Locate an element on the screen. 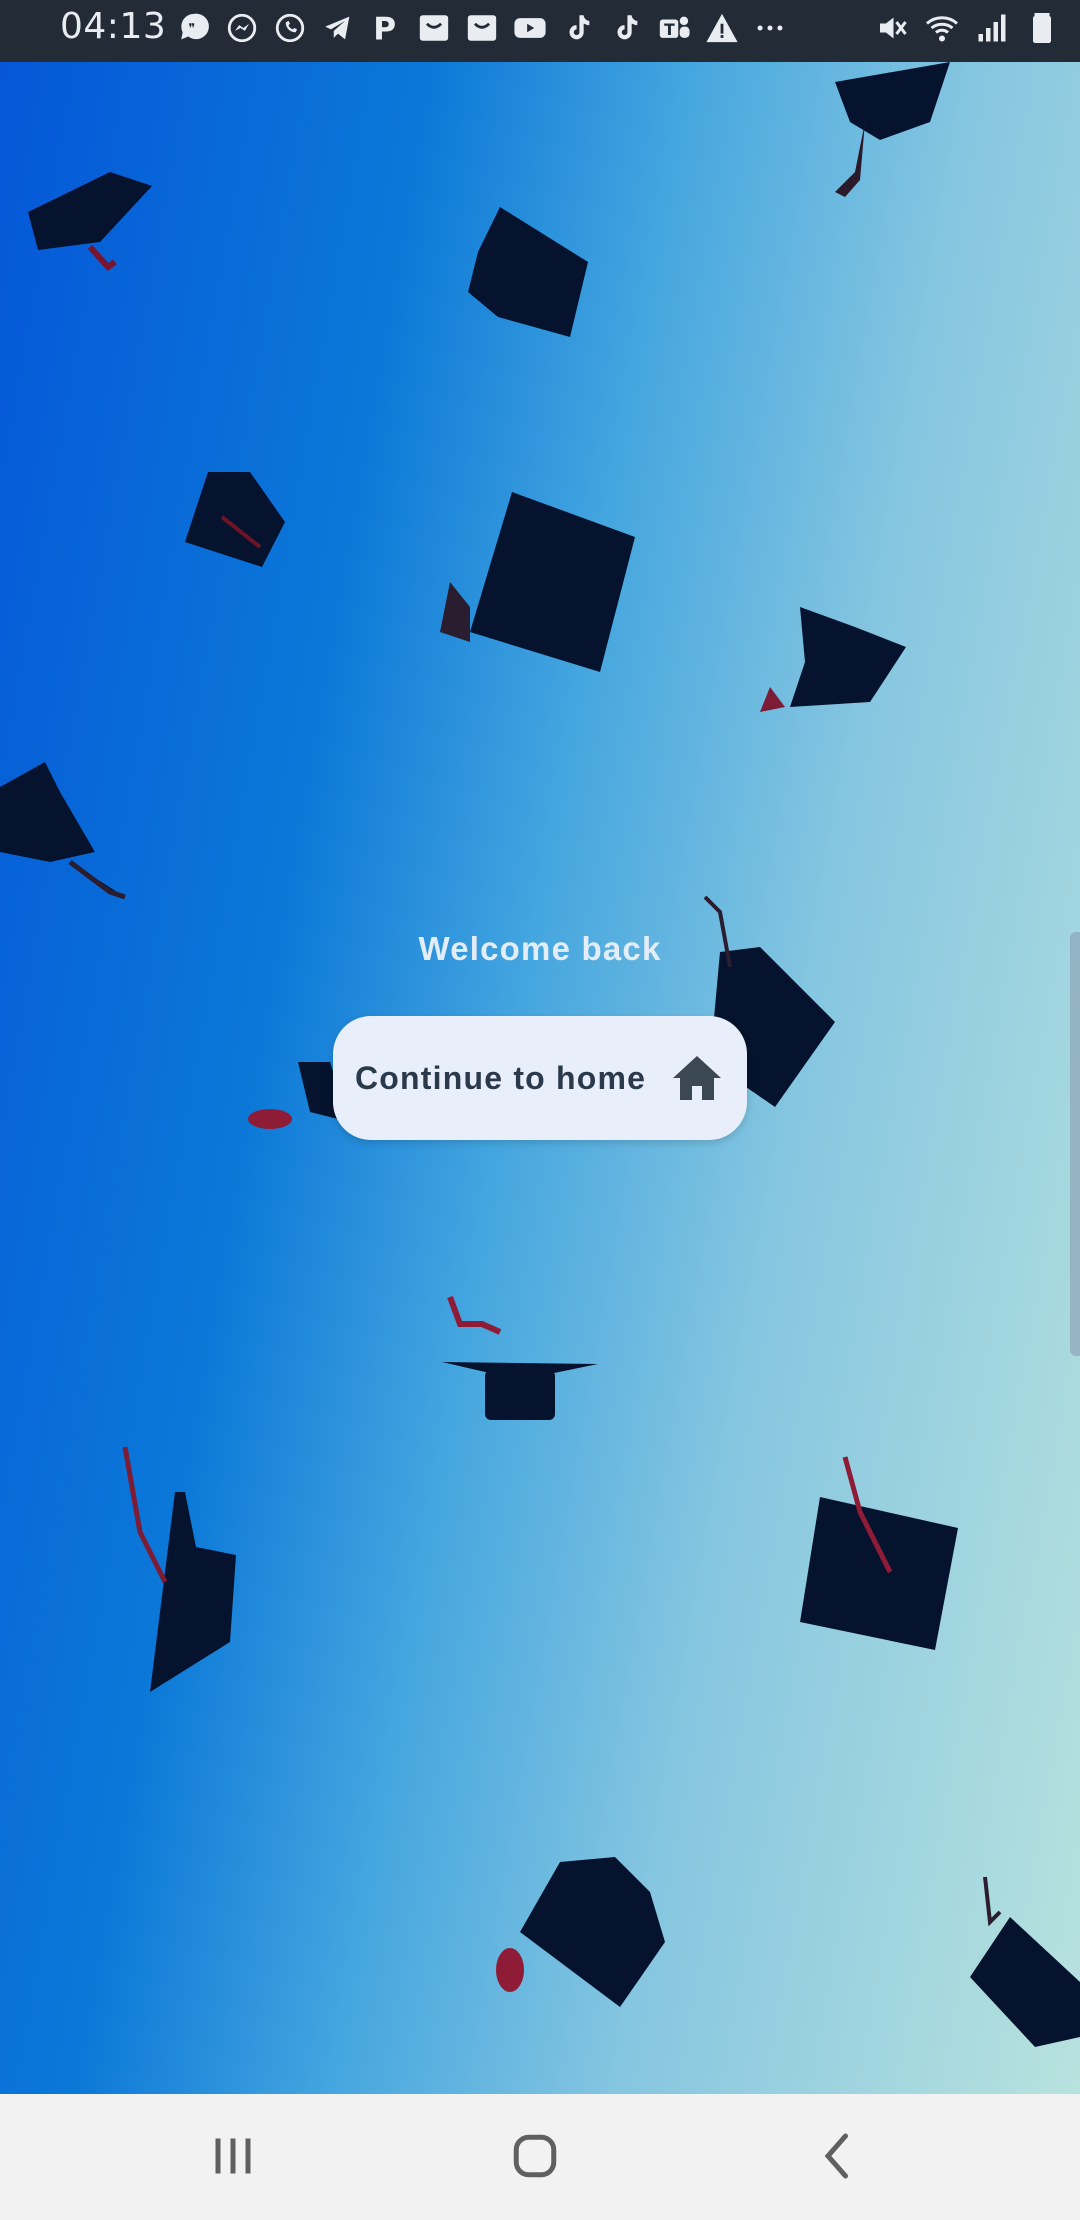 This screenshot has height=2220, width=1080. status-time: 04:13 is located at coordinates (113, 26).